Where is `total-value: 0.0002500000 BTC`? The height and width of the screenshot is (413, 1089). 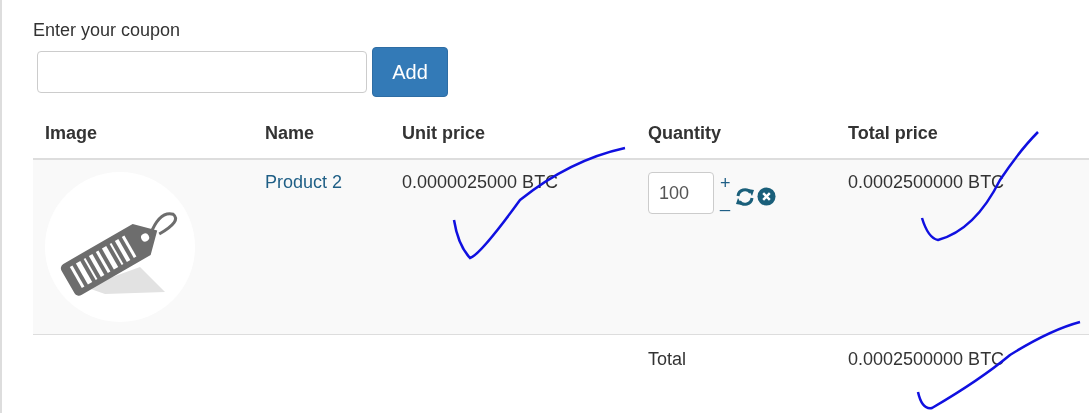
total-value: 0.0002500000 BTC is located at coordinates (926, 359).